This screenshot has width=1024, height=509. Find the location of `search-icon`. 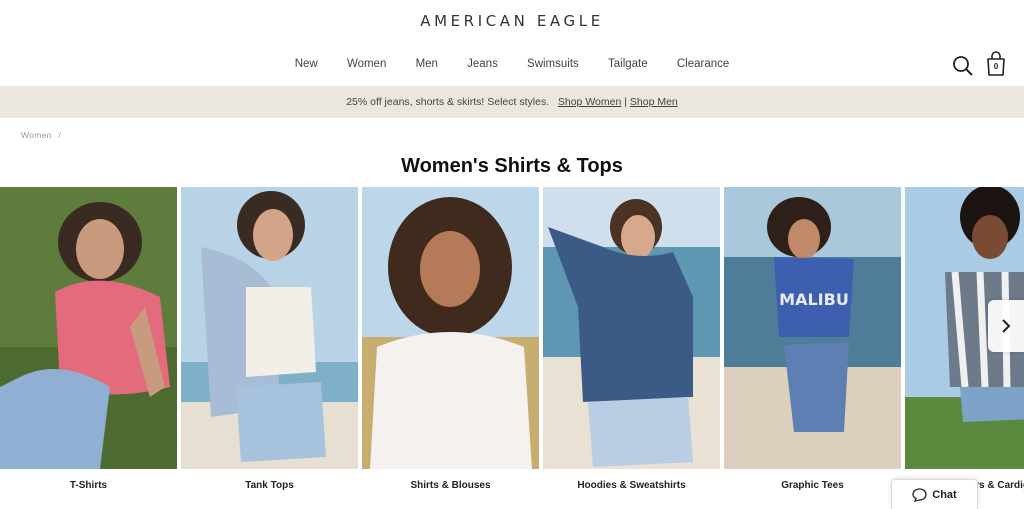

search-icon is located at coordinates (963, 66).